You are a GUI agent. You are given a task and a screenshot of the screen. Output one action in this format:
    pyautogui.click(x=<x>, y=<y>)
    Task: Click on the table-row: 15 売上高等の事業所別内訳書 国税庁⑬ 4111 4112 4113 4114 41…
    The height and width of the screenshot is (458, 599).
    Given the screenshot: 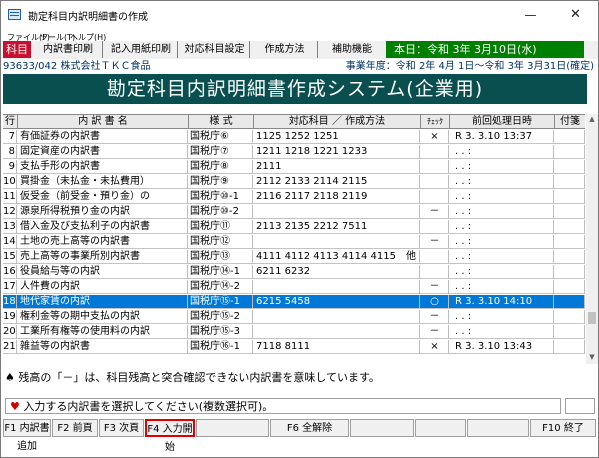 What is the action you would take?
    pyautogui.click(x=294, y=257)
    